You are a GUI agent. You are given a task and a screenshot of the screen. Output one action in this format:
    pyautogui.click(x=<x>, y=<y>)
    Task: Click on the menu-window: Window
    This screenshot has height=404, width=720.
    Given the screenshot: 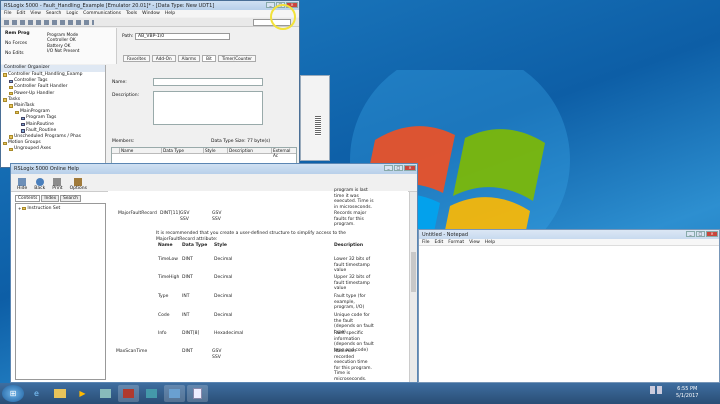 What is the action you would take?
    pyautogui.click(x=151, y=13)
    